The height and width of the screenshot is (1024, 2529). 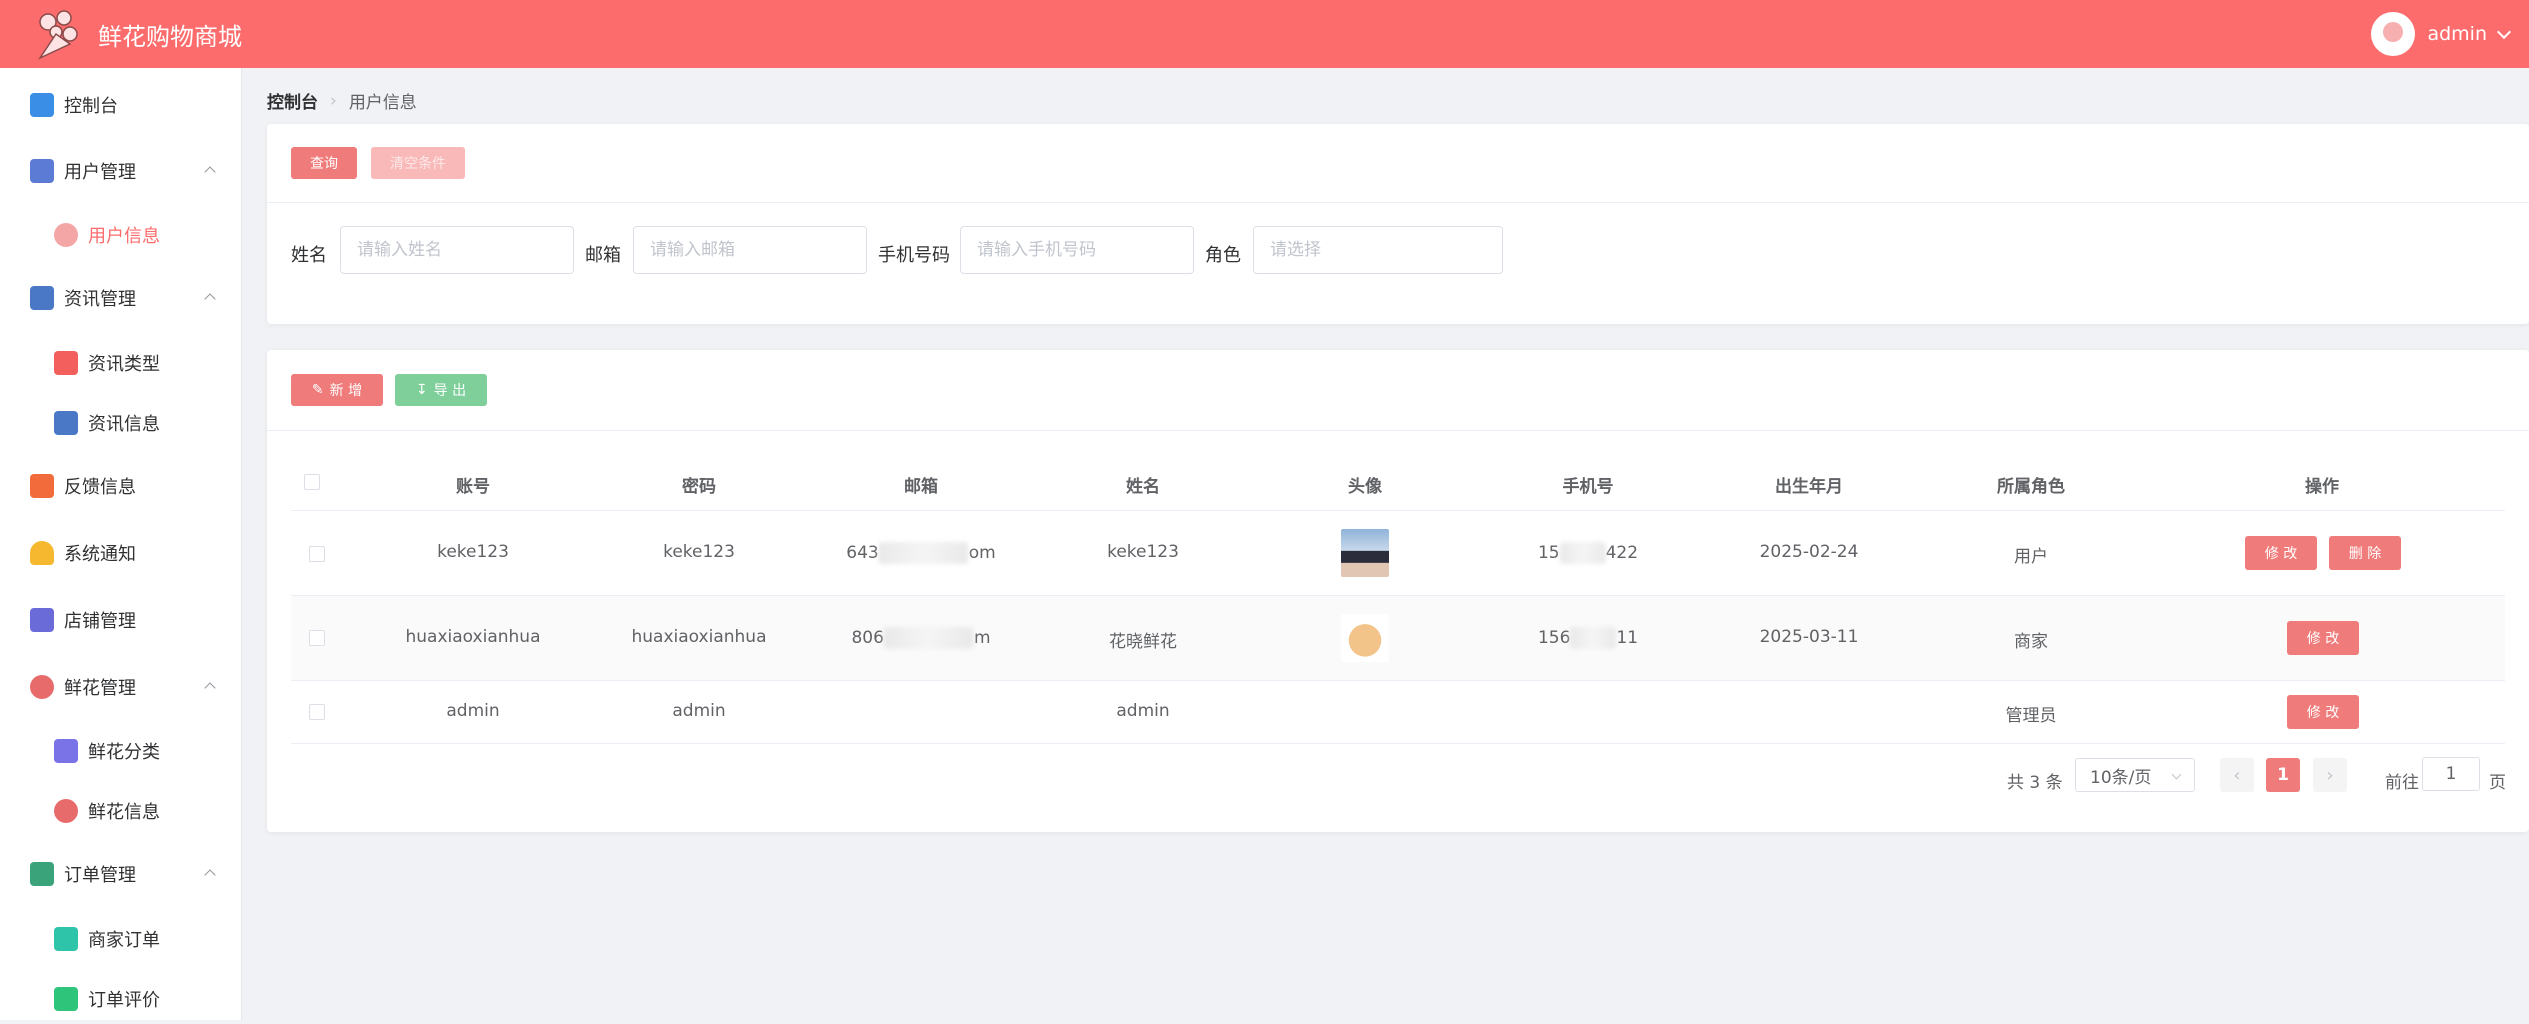 What do you see at coordinates (473, 637) in the screenshot?
I see `cell-account: huaxiaoxianhua` at bounding box center [473, 637].